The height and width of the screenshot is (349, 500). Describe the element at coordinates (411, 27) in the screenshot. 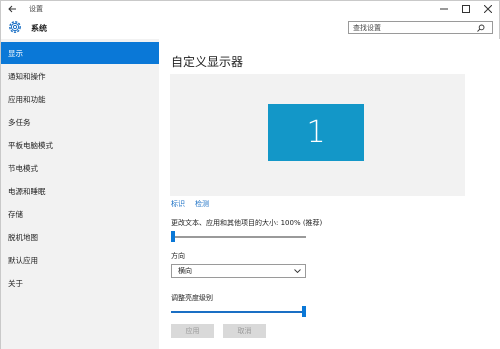

I see `search-input` at that location.